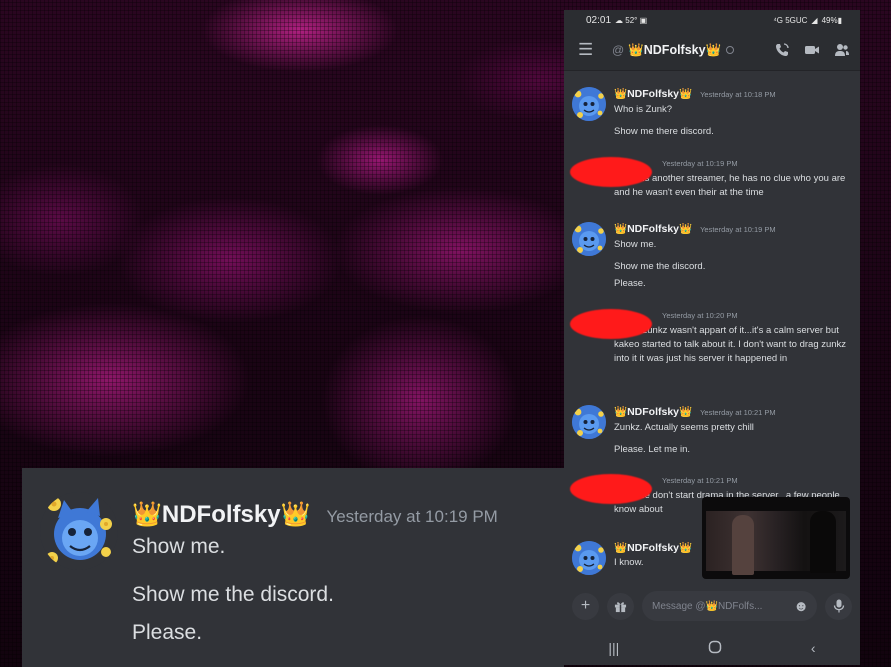 Image resolution: width=891 pixels, height=667 pixels. I want to click on signal-icon: ◢, so click(814, 20).